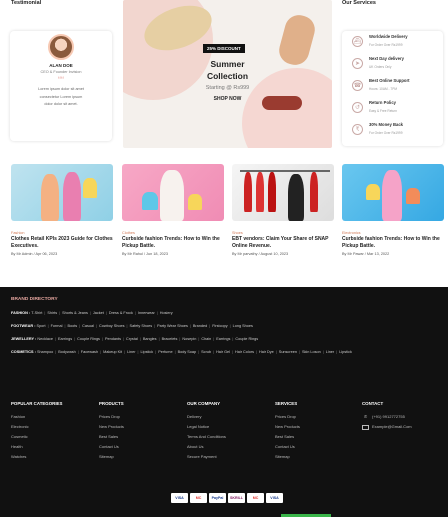 The width and height of the screenshot is (448, 517). What do you see at coordinates (243, 326) in the screenshot?
I see `directory-link: Long Shoes` at bounding box center [243, 326].